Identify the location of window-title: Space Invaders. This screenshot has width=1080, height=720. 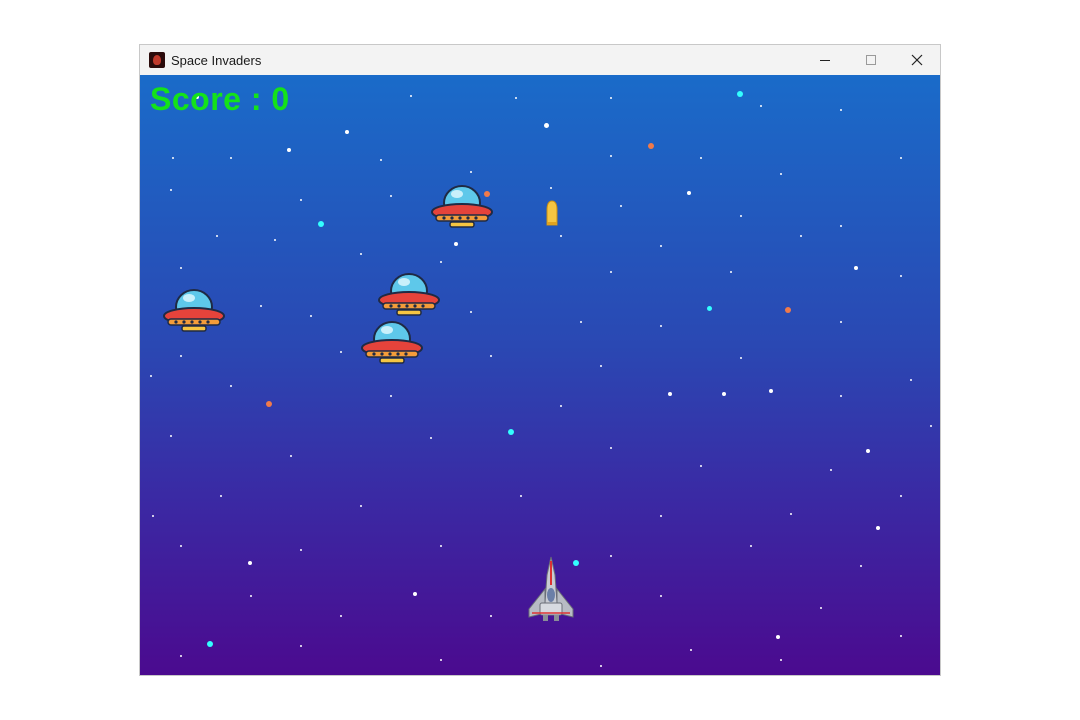
(216, 60).